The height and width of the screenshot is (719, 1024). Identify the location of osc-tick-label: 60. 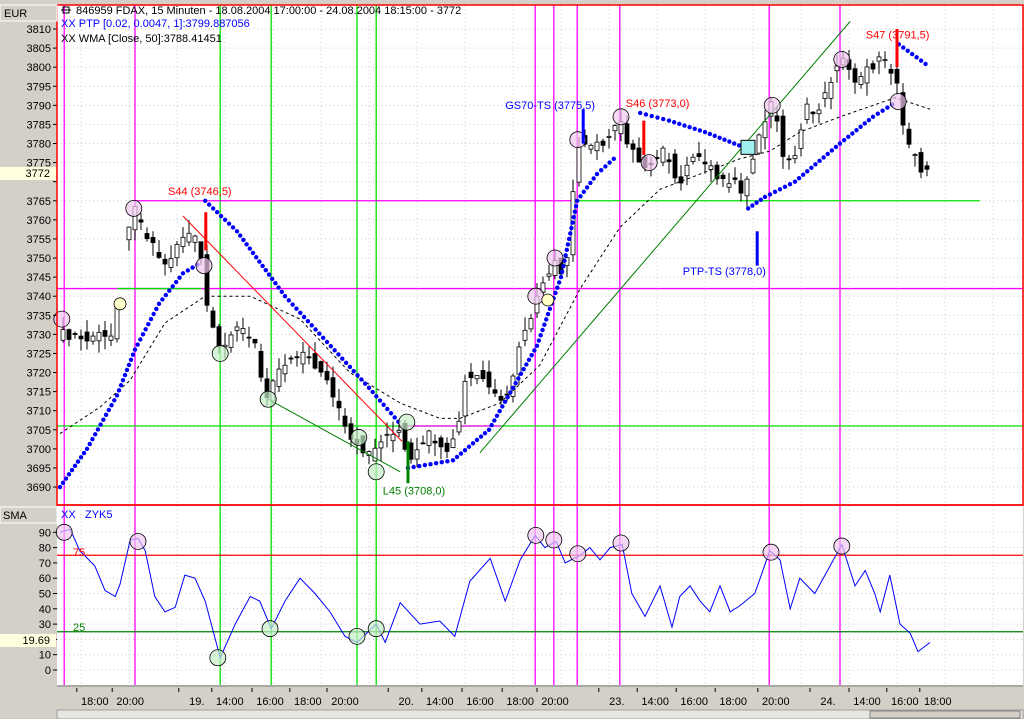
(45, 579).